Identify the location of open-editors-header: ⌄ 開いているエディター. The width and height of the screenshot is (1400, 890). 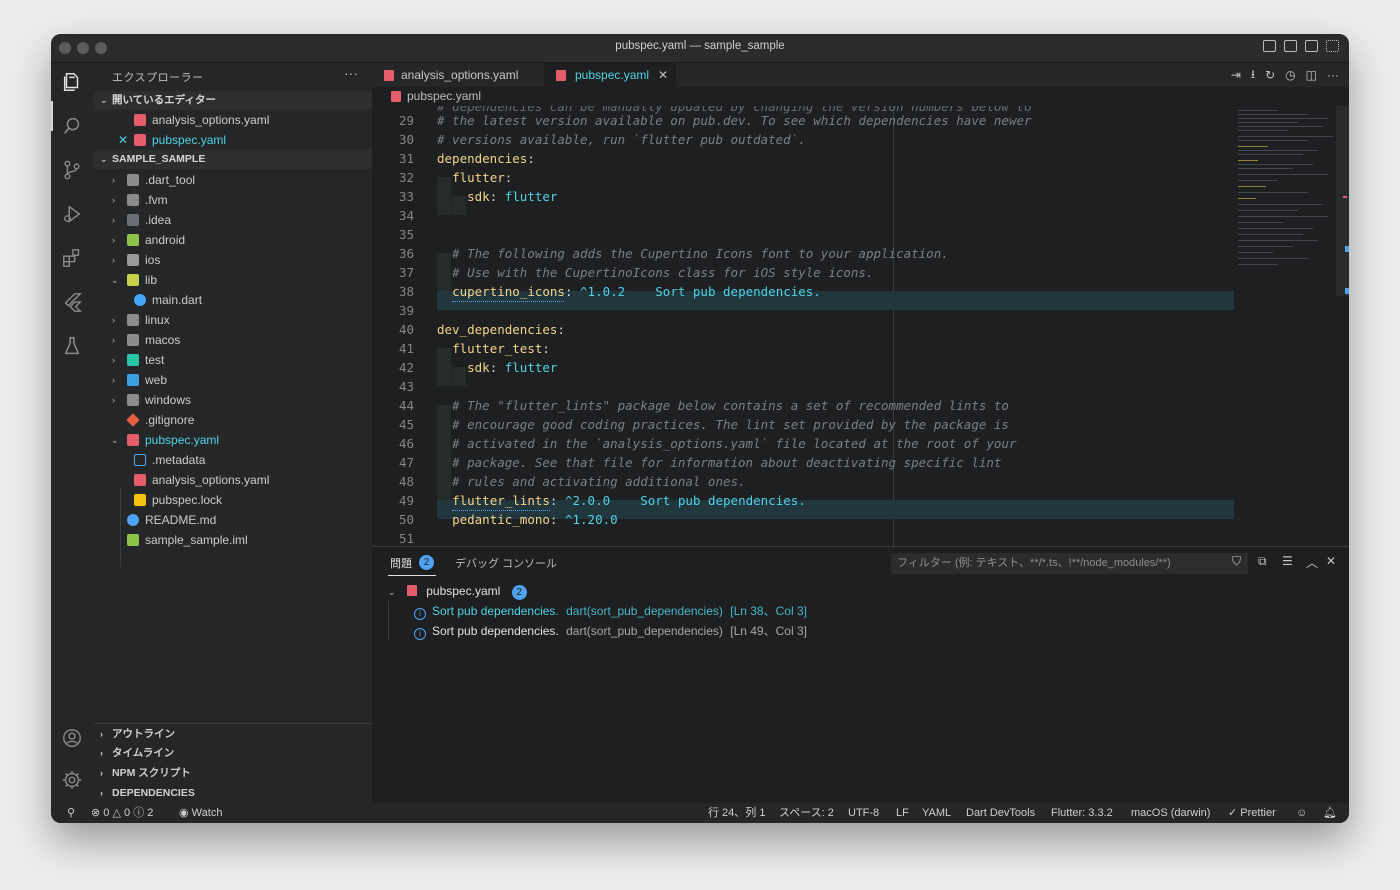
(233, 100).